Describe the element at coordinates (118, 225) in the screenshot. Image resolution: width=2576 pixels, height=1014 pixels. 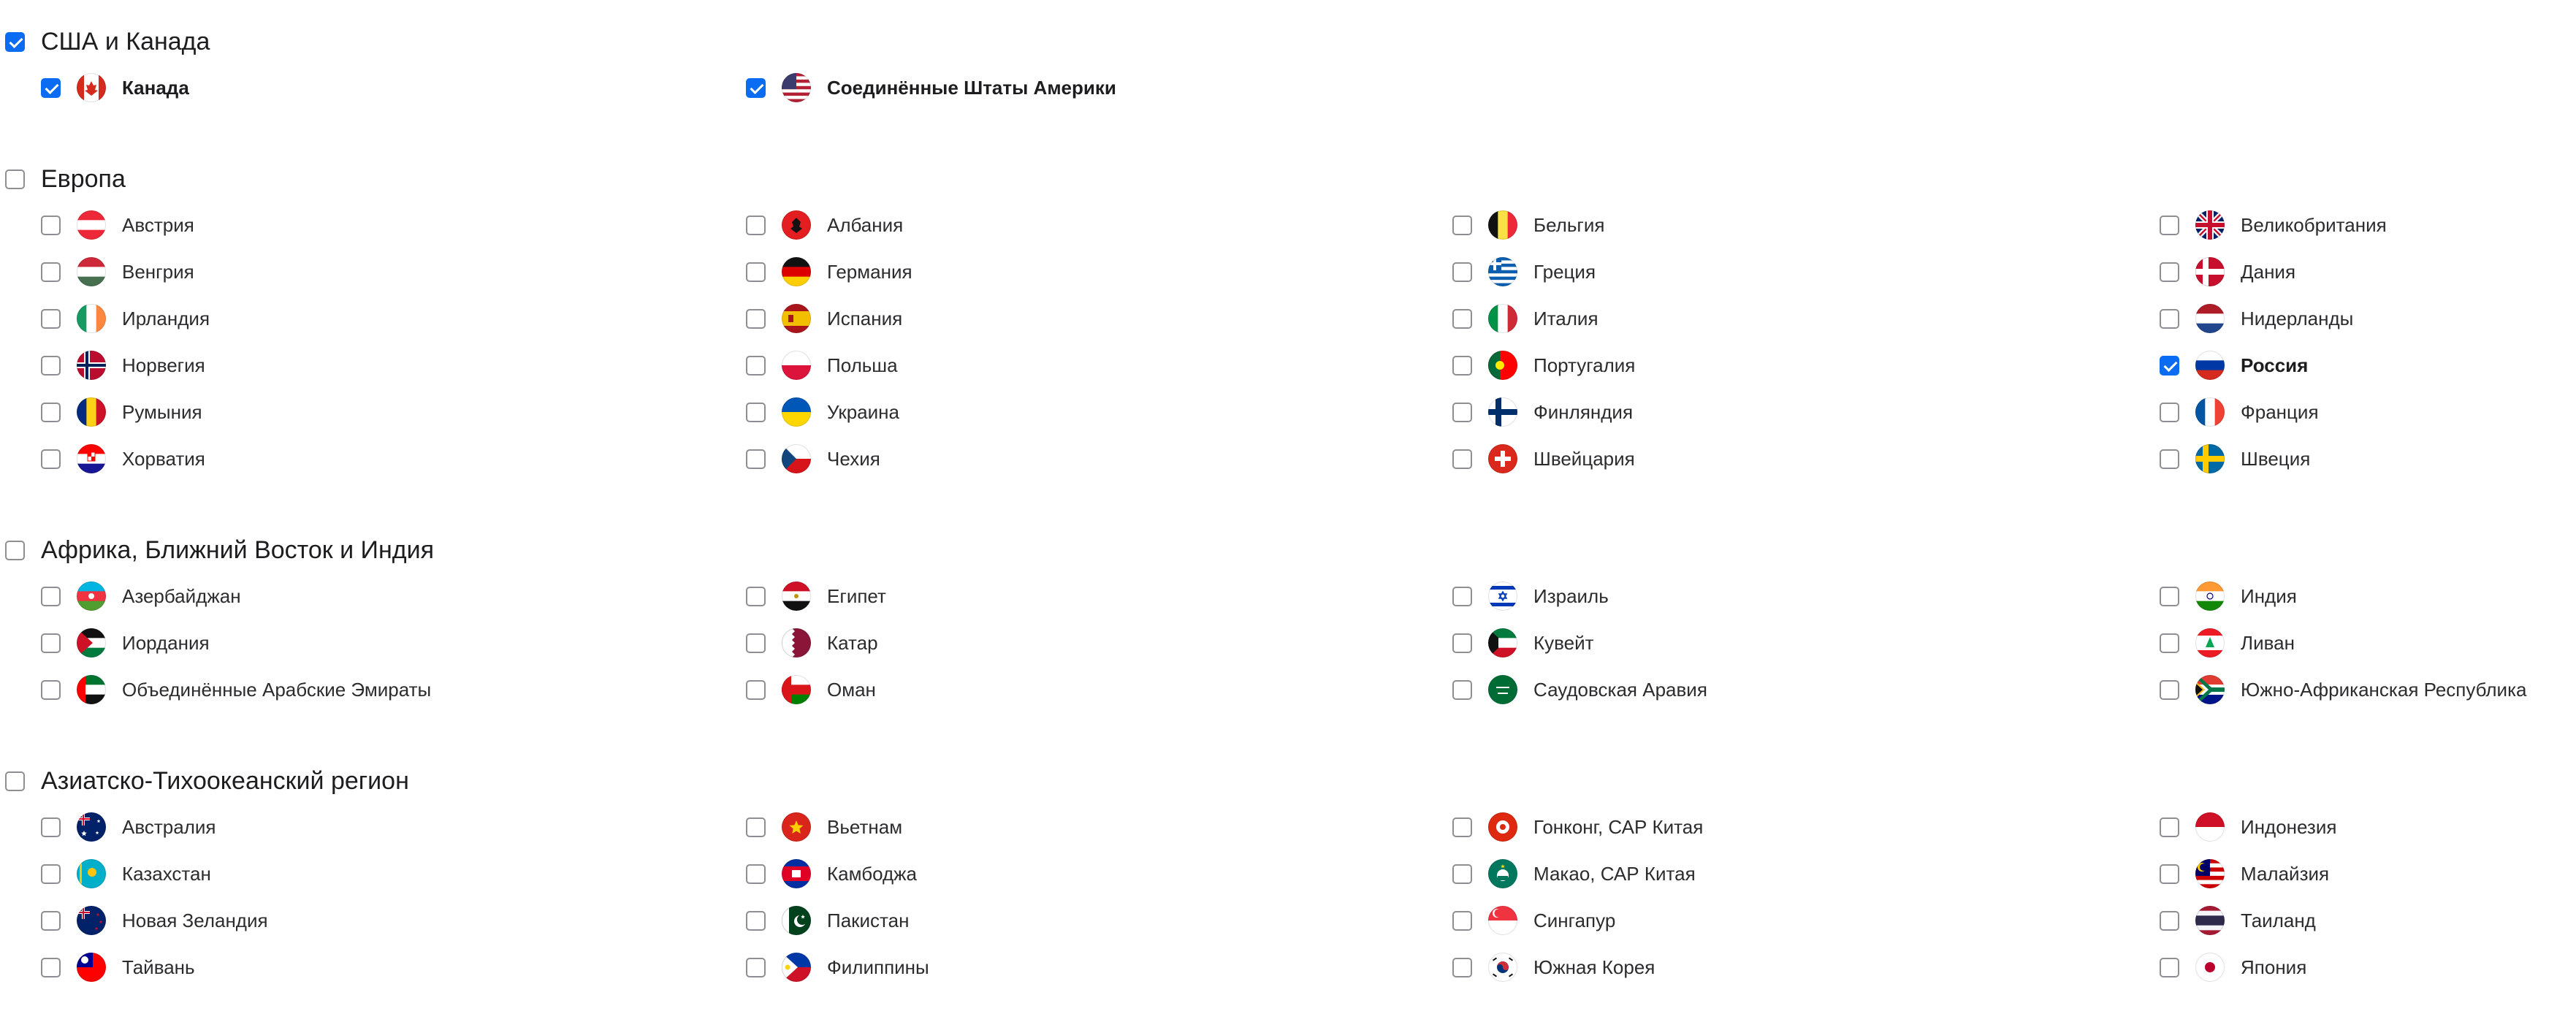
I see `country-option: Австрия` at that location.